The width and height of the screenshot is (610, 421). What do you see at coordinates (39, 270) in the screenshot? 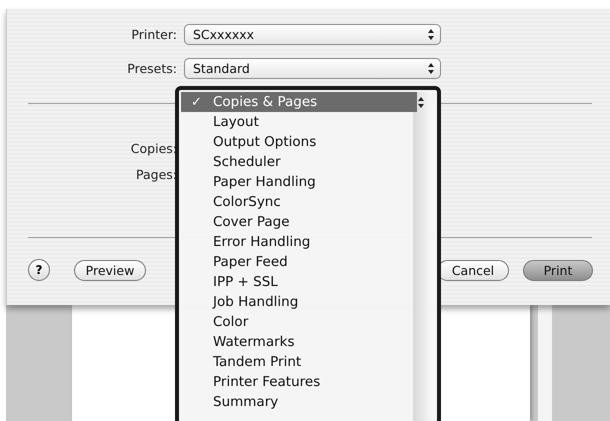
I see `help-button: ?` at bounding box center [39, 270].